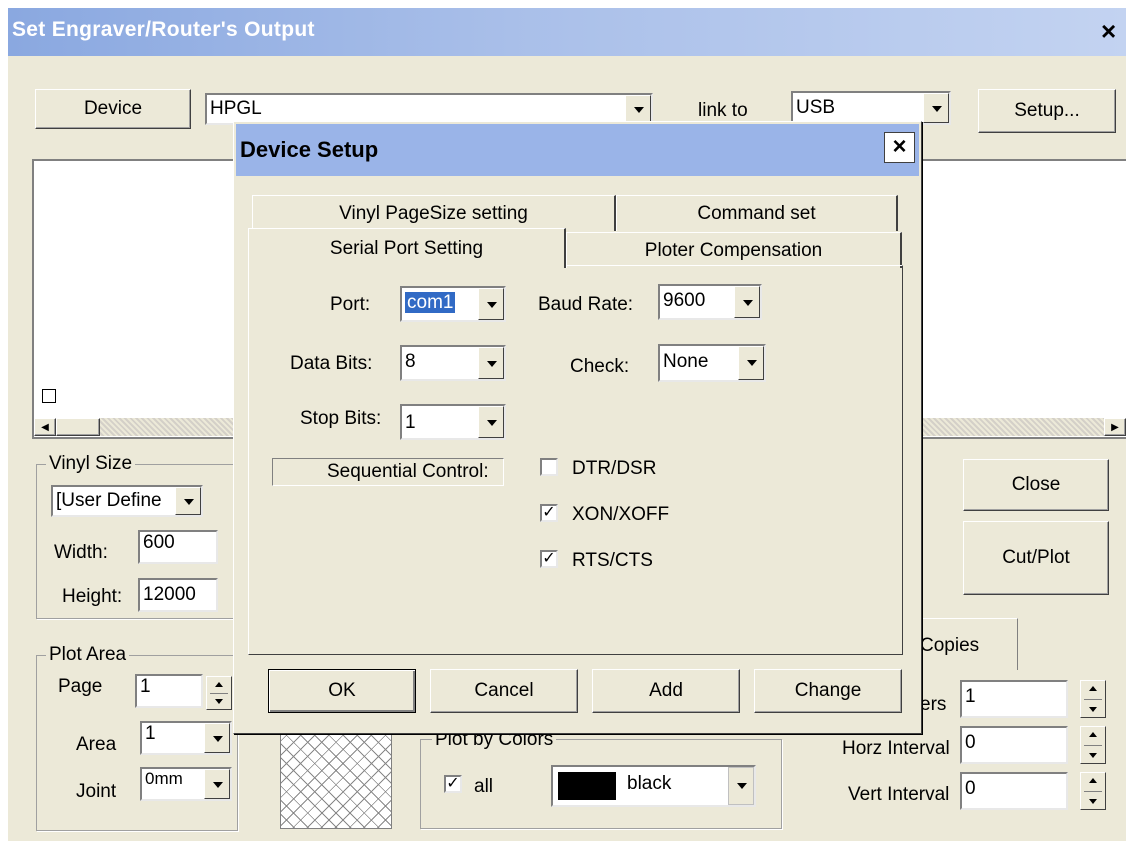  Describe the element at coordinates (896, 748) in the screenshot. I see `horz-interval-label: Horz Interval` at that location.